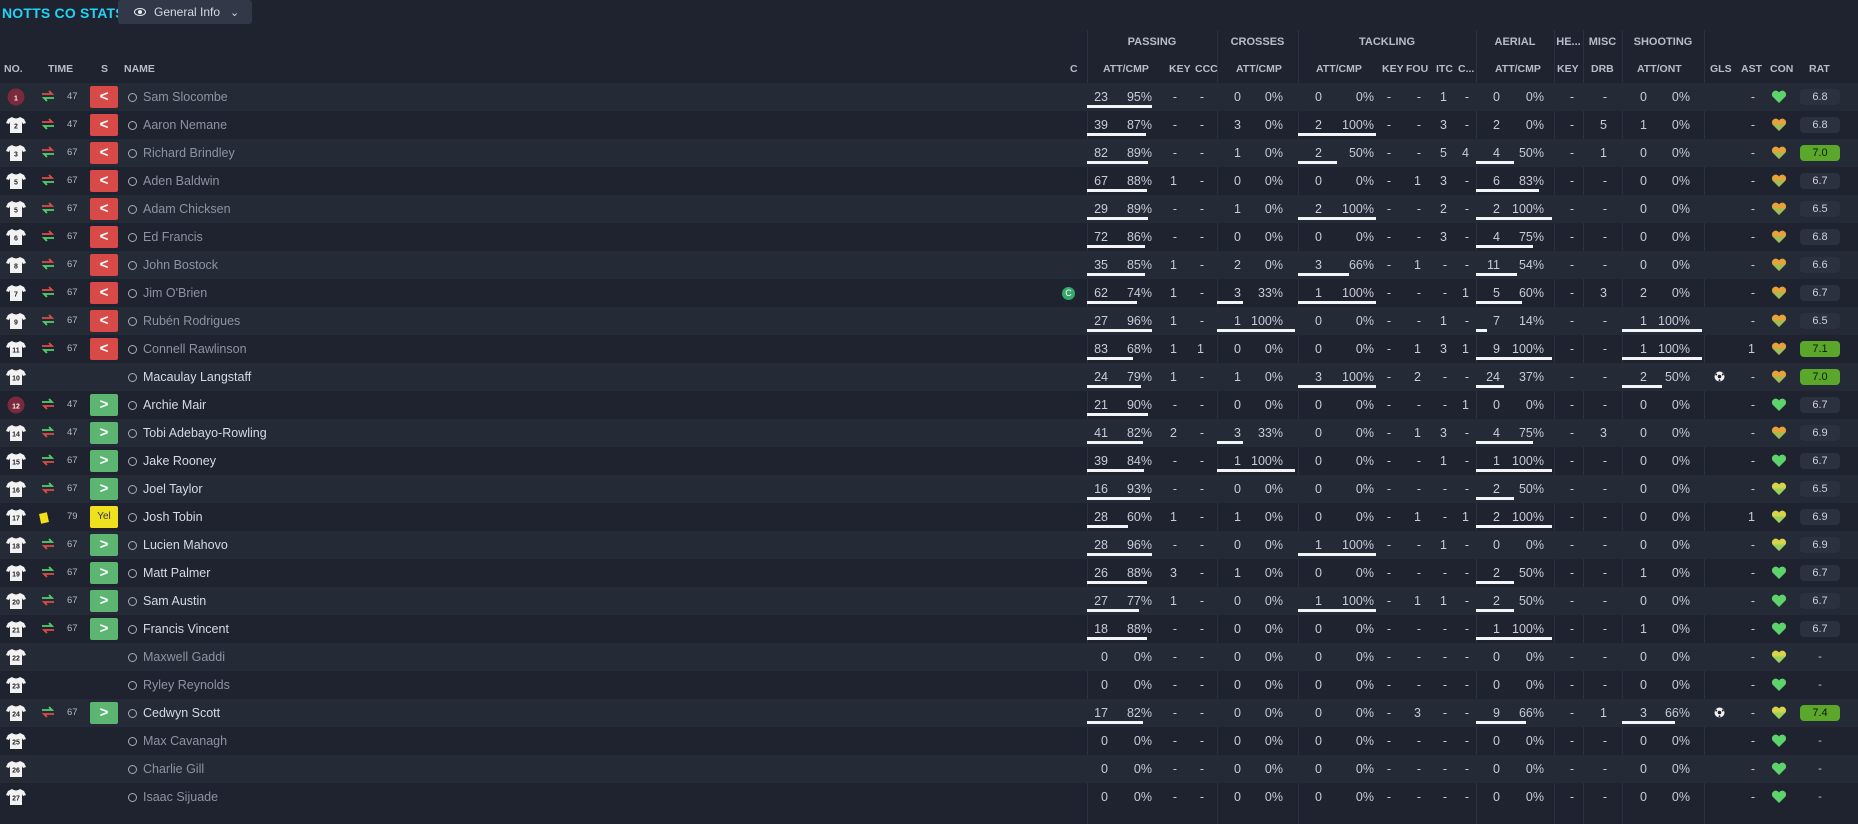 This screenshot has width=1858, height=824. Describe the element at coordinates (1387, 43) in the screenshot. I see `group-header-tackling: TACKLING` at that location.